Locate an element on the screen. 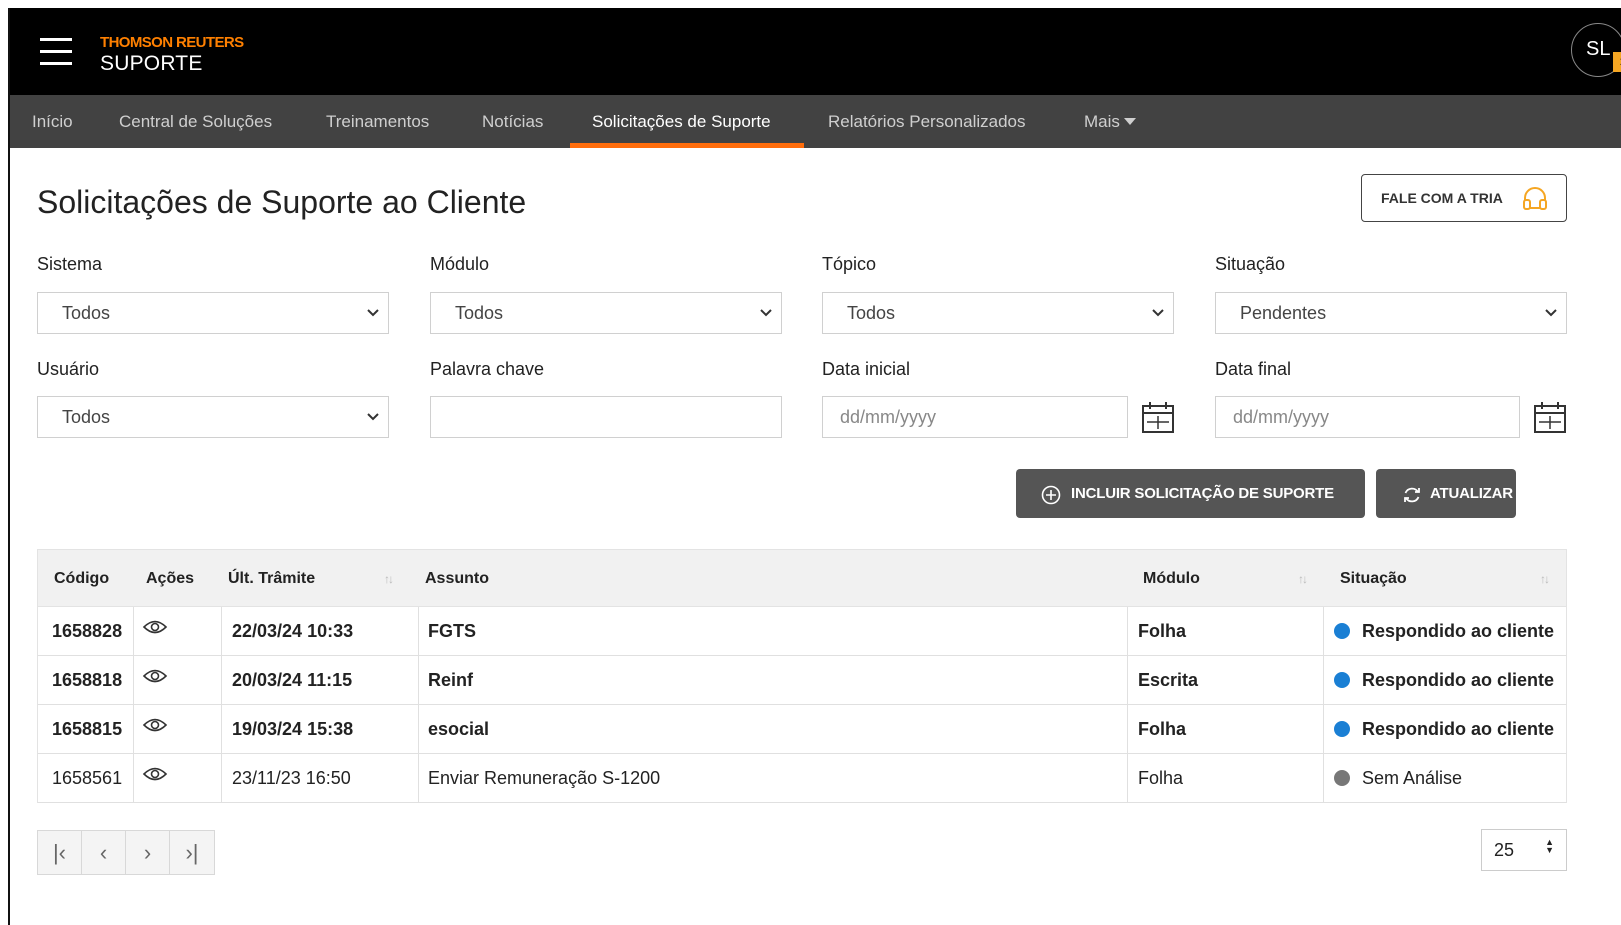  nav-relatorios: Relatórios Personalizados is located at coordinates (927, 121).